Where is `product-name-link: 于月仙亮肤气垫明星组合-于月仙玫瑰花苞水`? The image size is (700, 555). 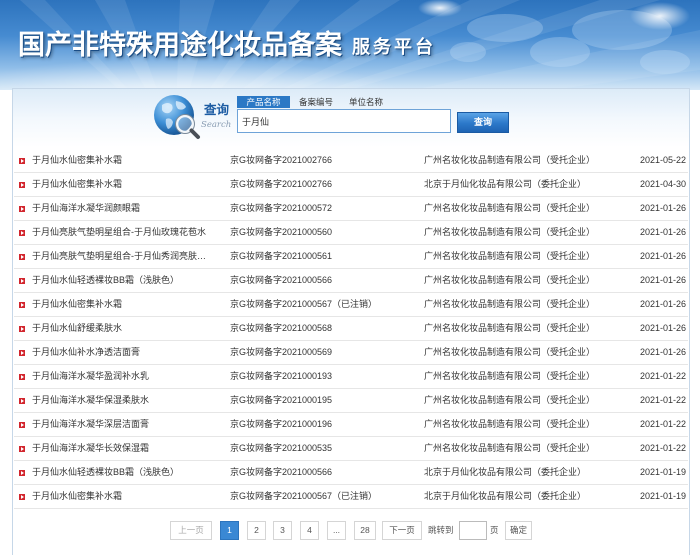 product-name-link: 于月仙亮肤气垫明星组合-于月仙玫瑰花苞水 is located at coordinates (129, 232).